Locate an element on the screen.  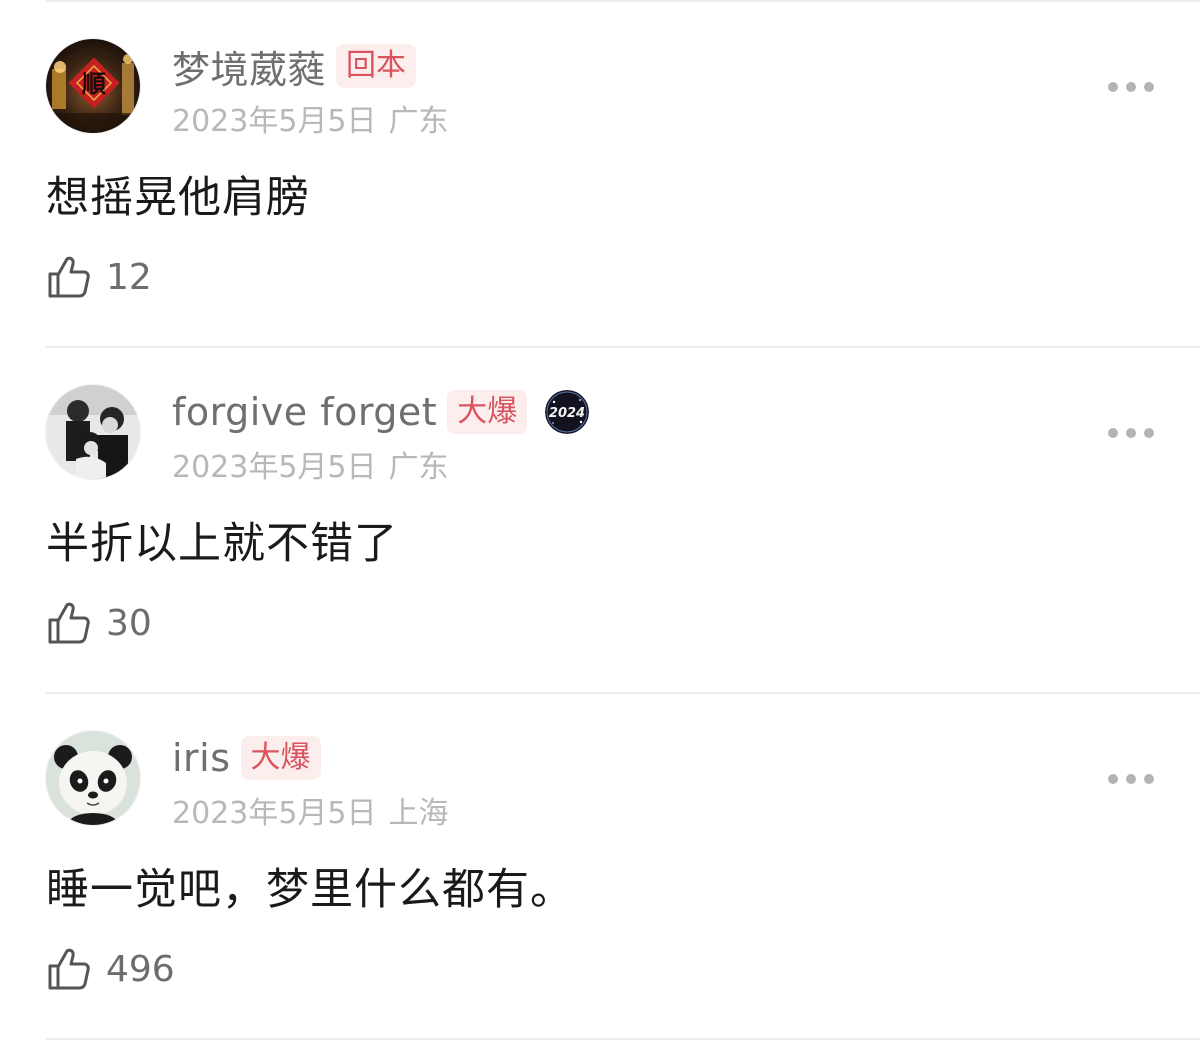
comment-location: 上海 is located at coordinates (418, 813).